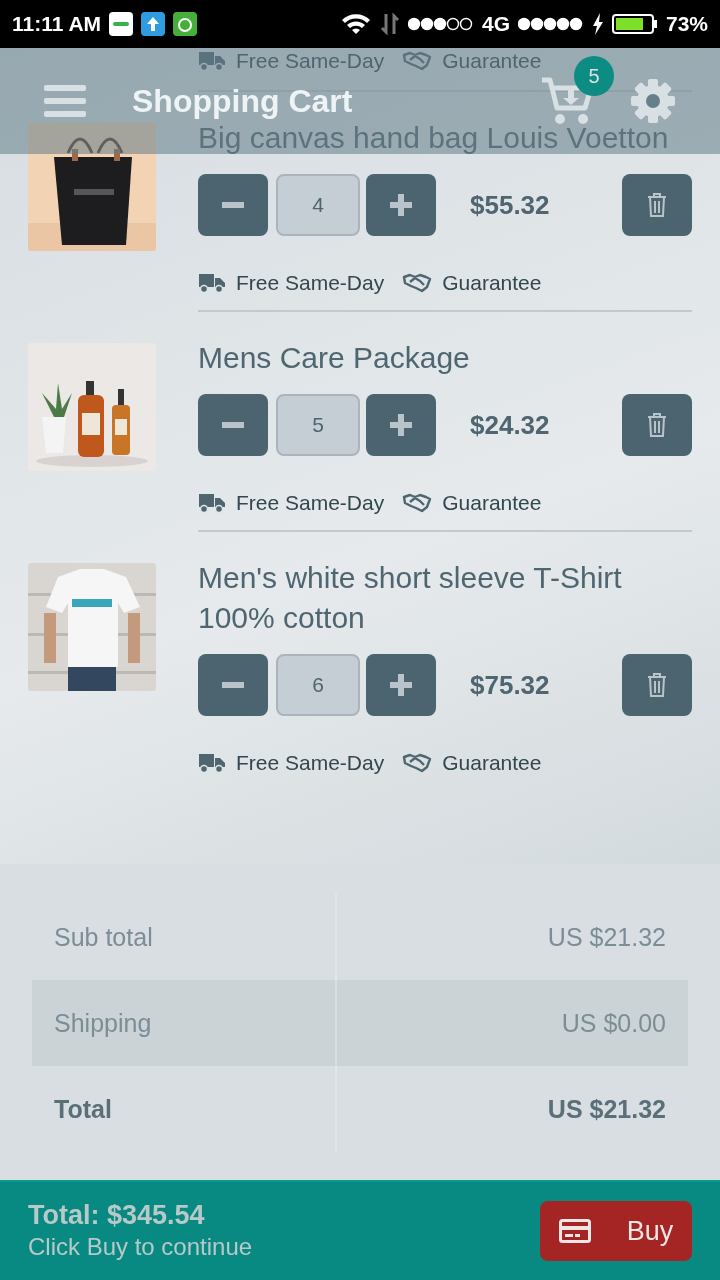  I want to click on product-price: $55.32, so click(510, 205).